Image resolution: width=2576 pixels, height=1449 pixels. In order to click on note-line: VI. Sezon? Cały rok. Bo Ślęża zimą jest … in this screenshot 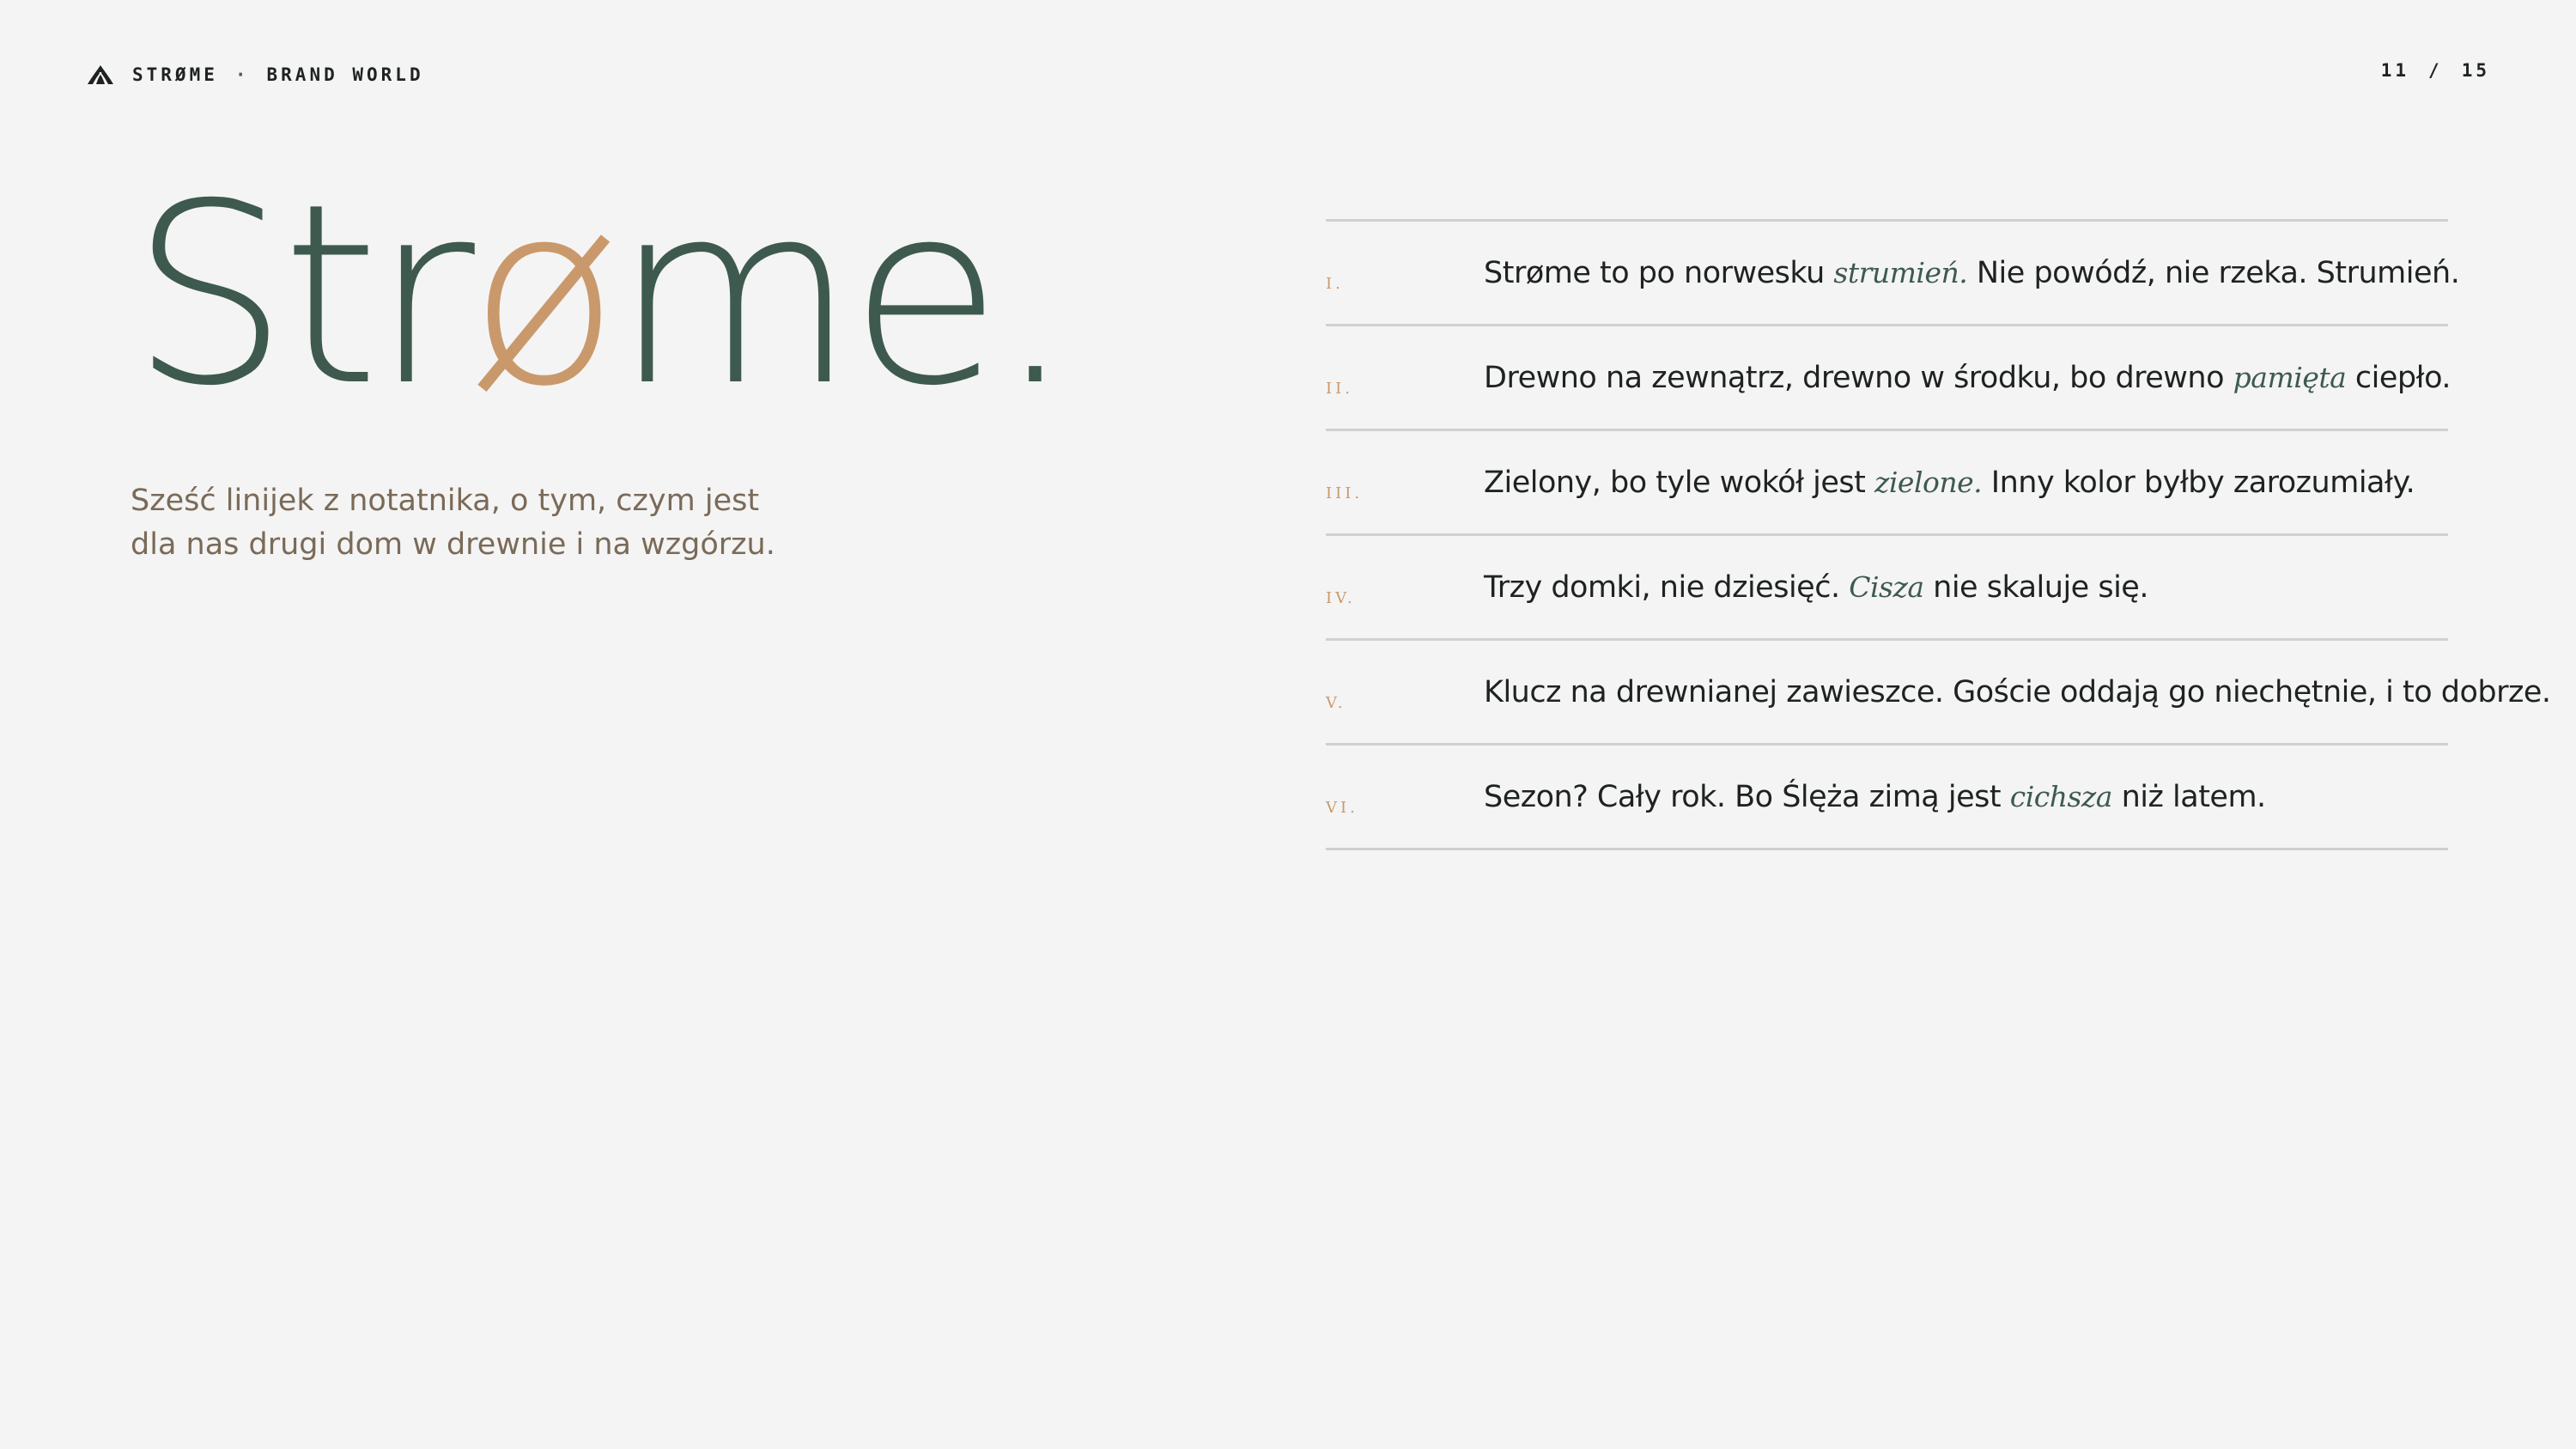, I will do `click(1887, 798)`.